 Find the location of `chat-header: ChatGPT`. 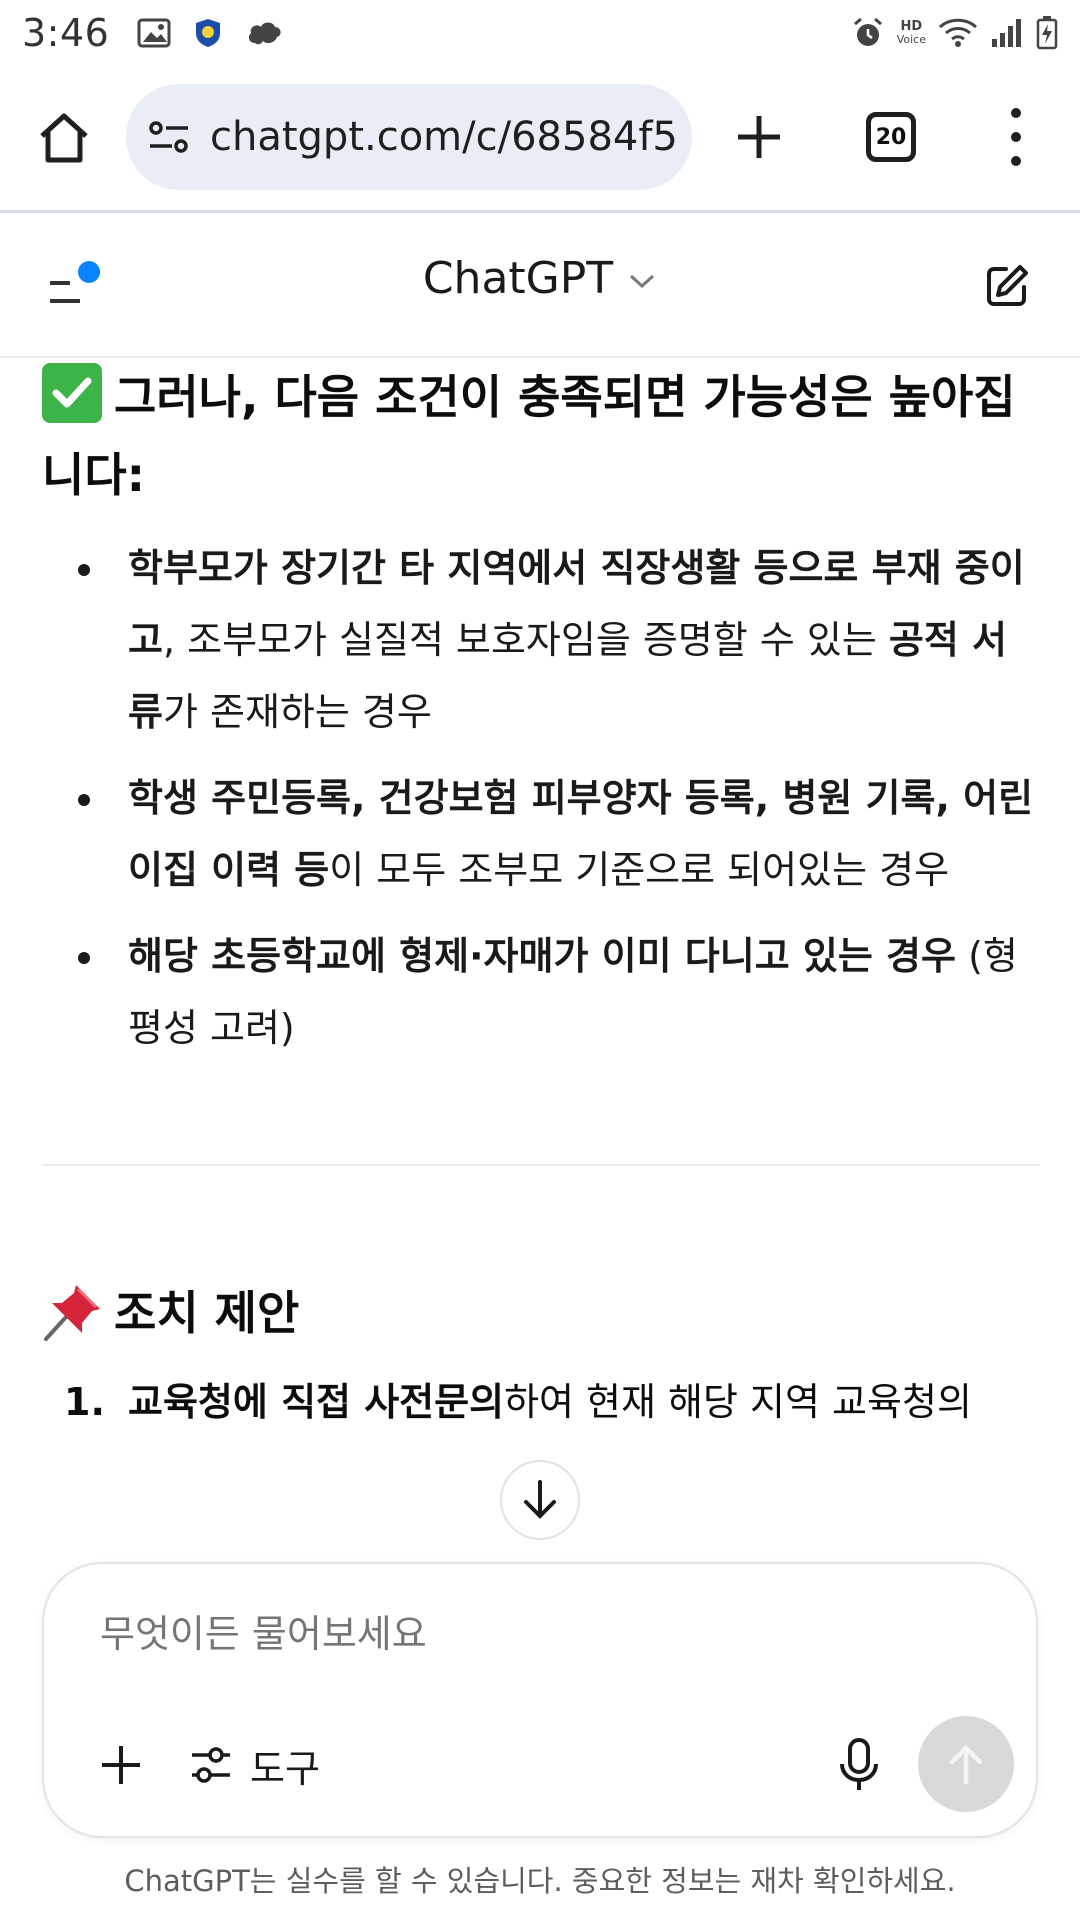

chat-header: ChatGPT is located at coordinates (540, 285).